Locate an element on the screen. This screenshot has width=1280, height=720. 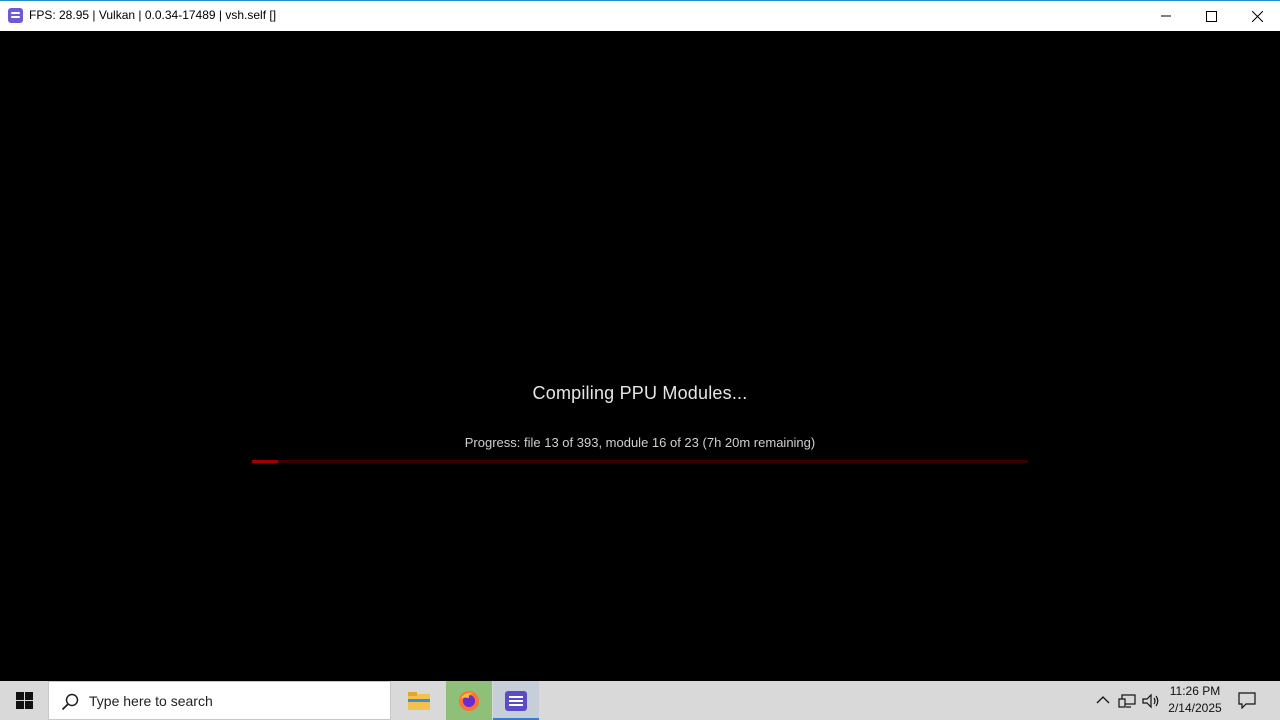
maximize-button is located at coordinates (1211, 16).